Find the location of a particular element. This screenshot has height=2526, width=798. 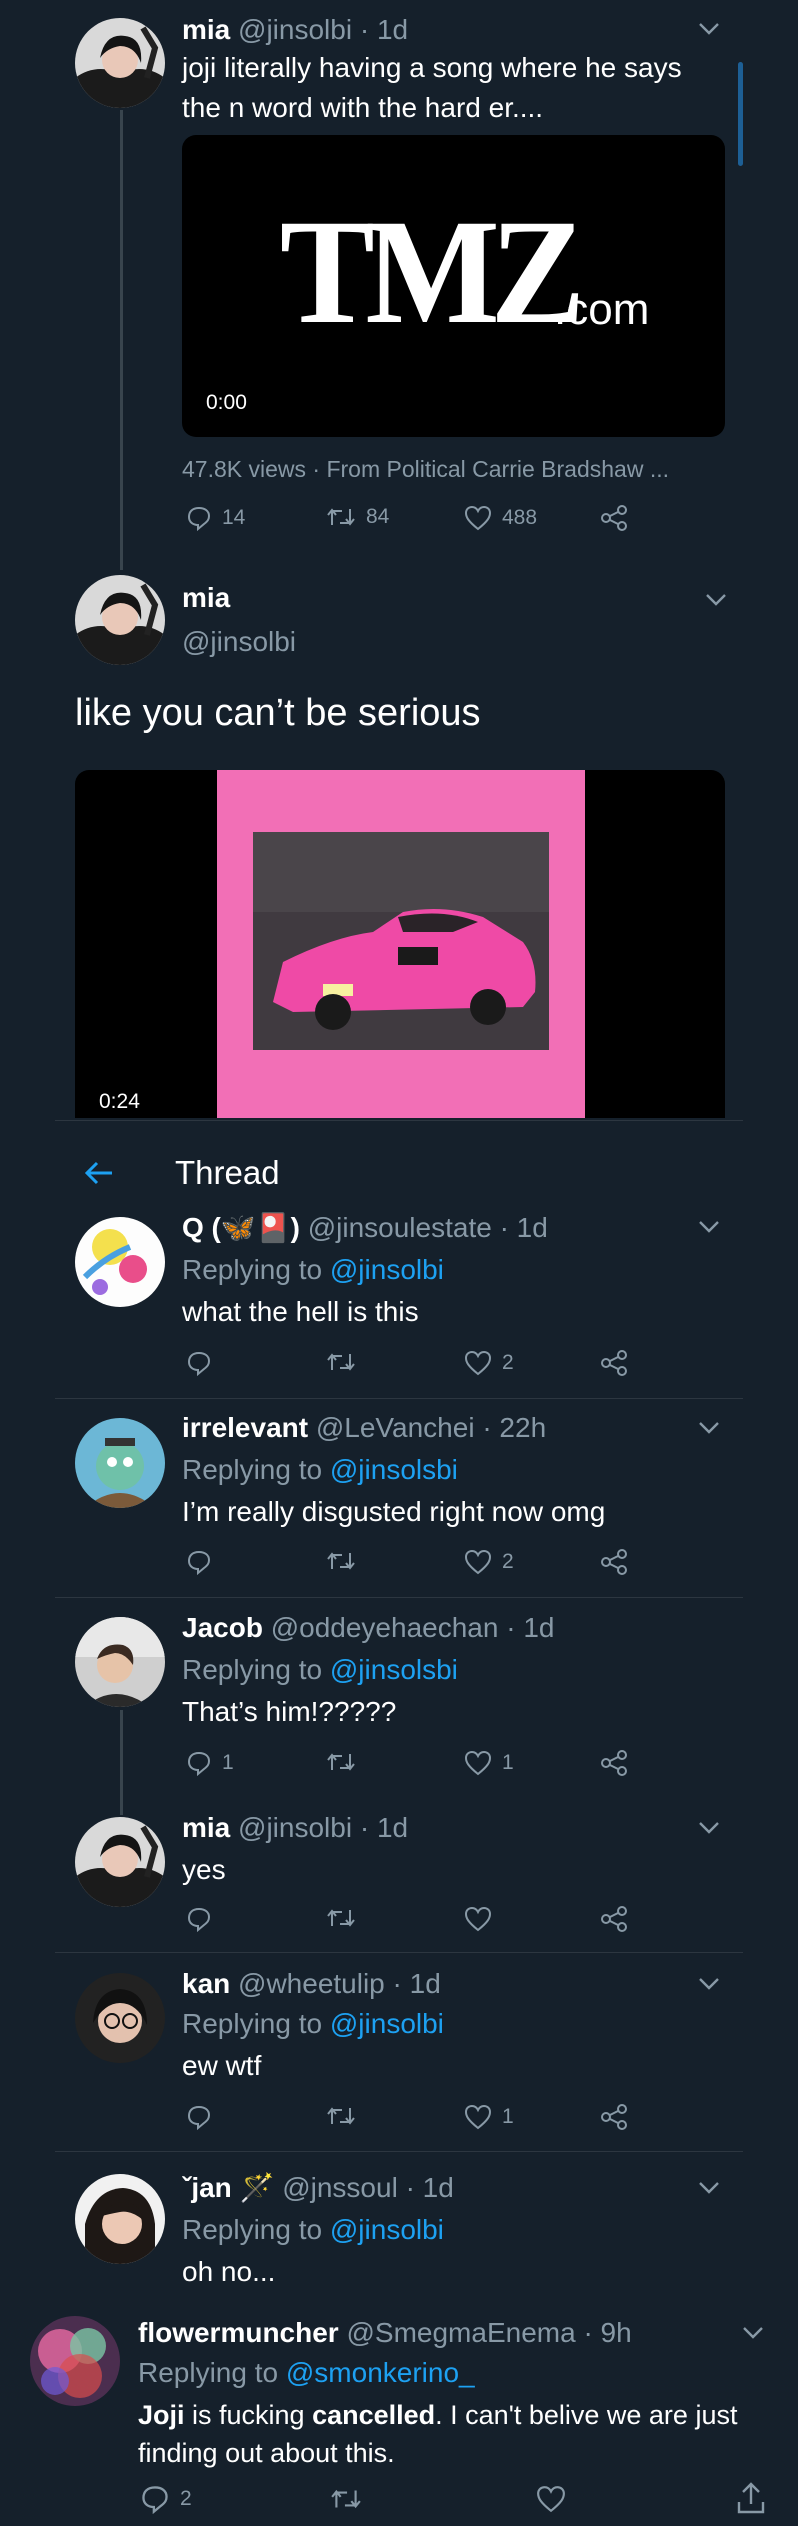

reply-text: yes is located at coordinates (204, 1869).